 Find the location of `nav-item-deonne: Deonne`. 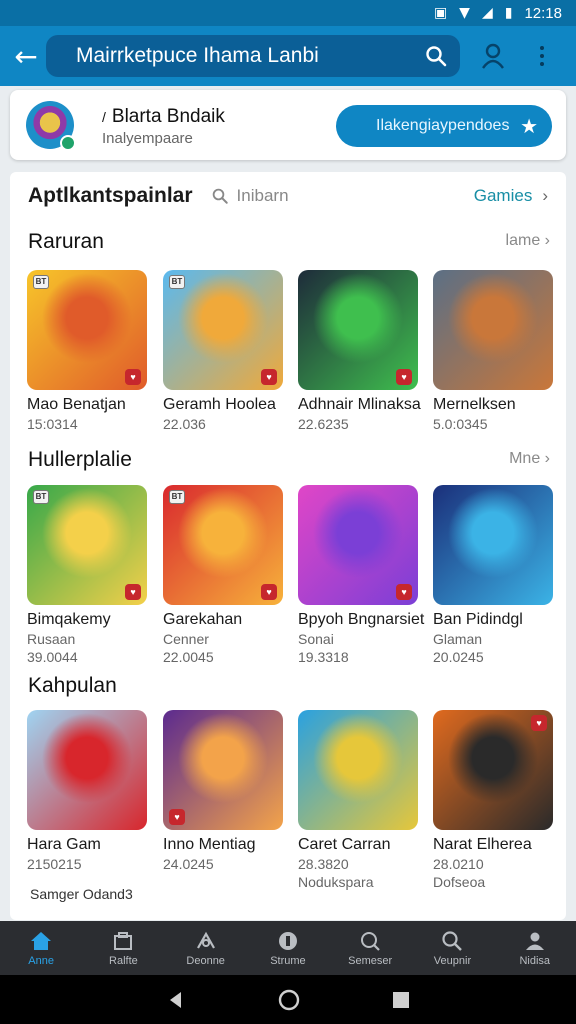

nav-item-deonne: Deonne is located at coordinates (206, 948).